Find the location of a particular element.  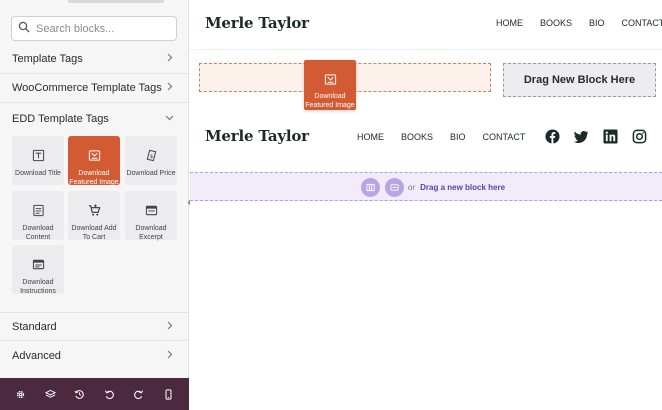

section-template-tags: Template Tags is located at coordinates (94, 59).